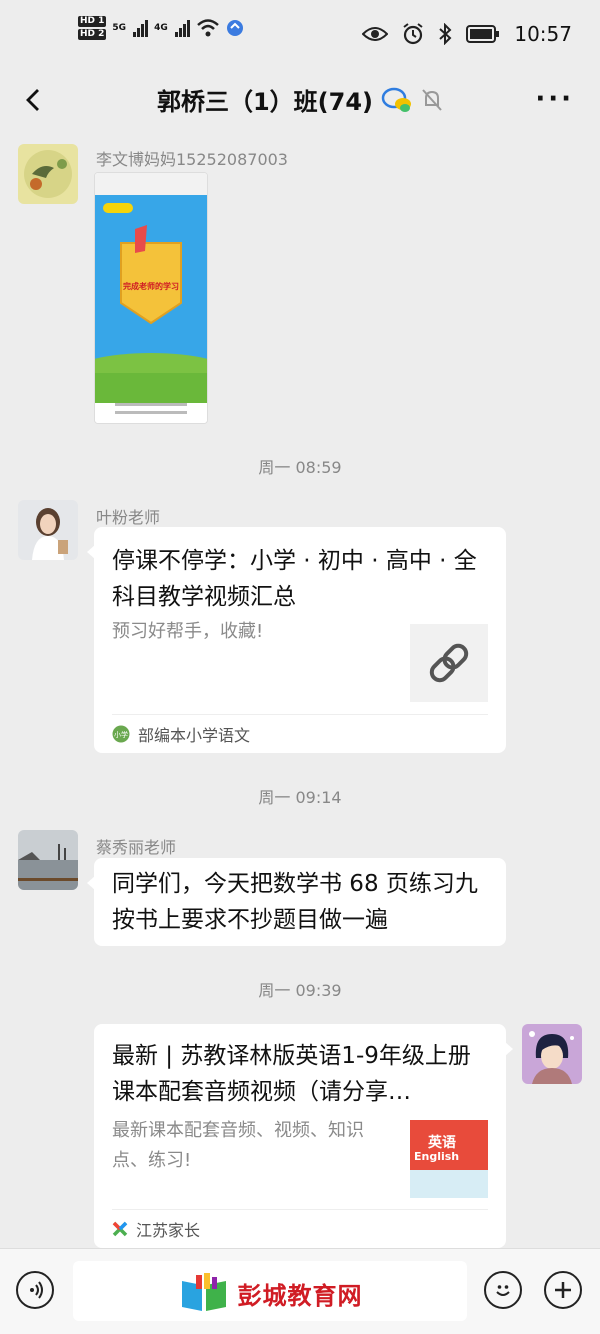 Image resolution: width=600 pixels, height=1334 pixels. I want to click on link-icon, so click(449, 663).